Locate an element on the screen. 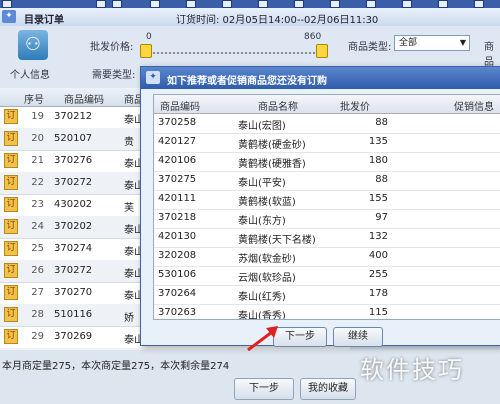 Image resolution: width=500 pixels, height=404 pixels. user-info-label: 个人信息 is located at coordinates (30, 73).